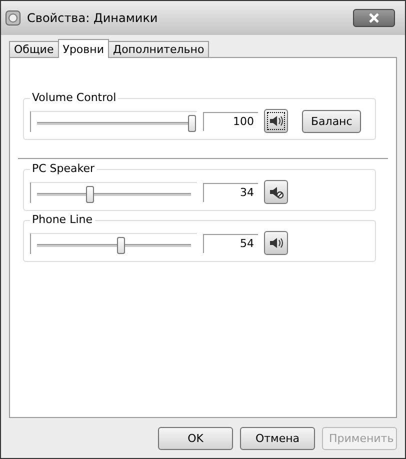 The width and height of the screenshot is (406, 459). Describe the element at coordinates (83, 48) in the screenshot. I see `tab: Уровни` at that location.